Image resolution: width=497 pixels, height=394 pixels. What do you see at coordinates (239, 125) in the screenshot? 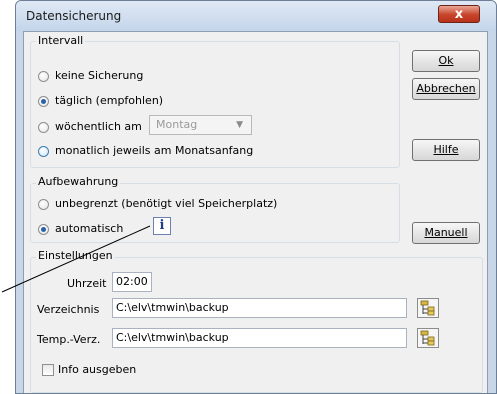
I see `chevron-down-icon: ▼` at bounding box center [239, 125].